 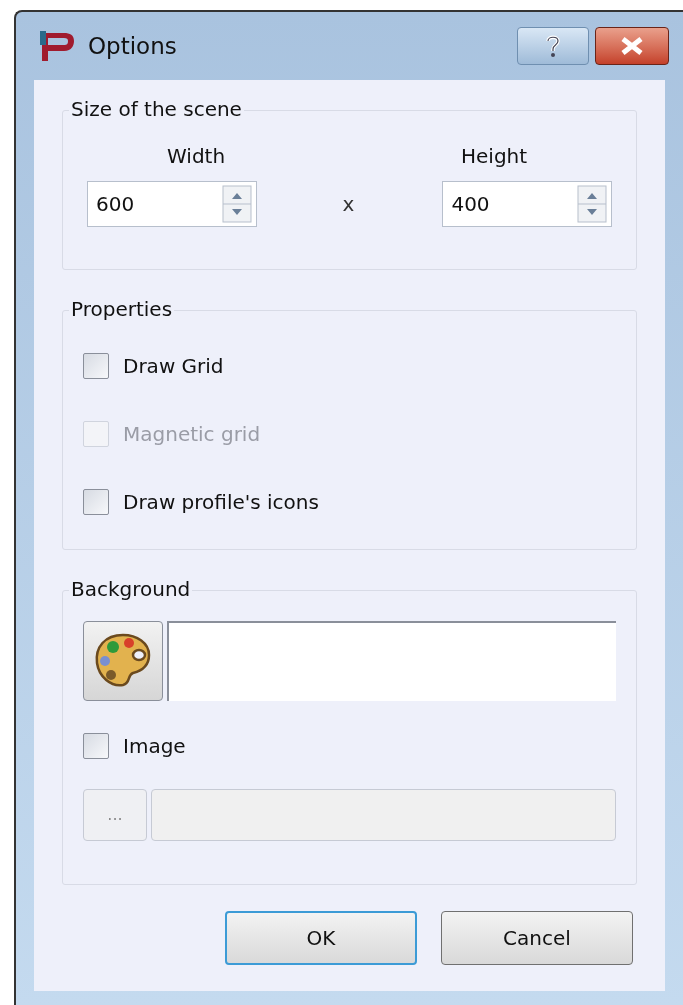 What do you see at coordinates (192, 434) in the screenshot?
I see `checkbox-label: Magnetic grid` at bounding box center [192, 434].